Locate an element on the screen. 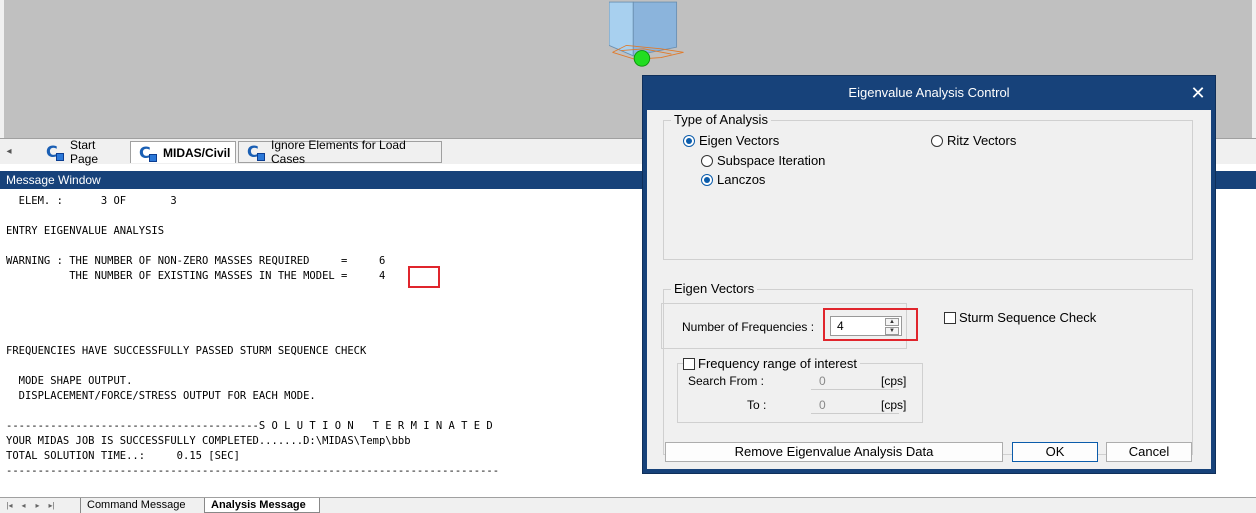  search-from-label: Search From : is located at coordinates (726, 381).